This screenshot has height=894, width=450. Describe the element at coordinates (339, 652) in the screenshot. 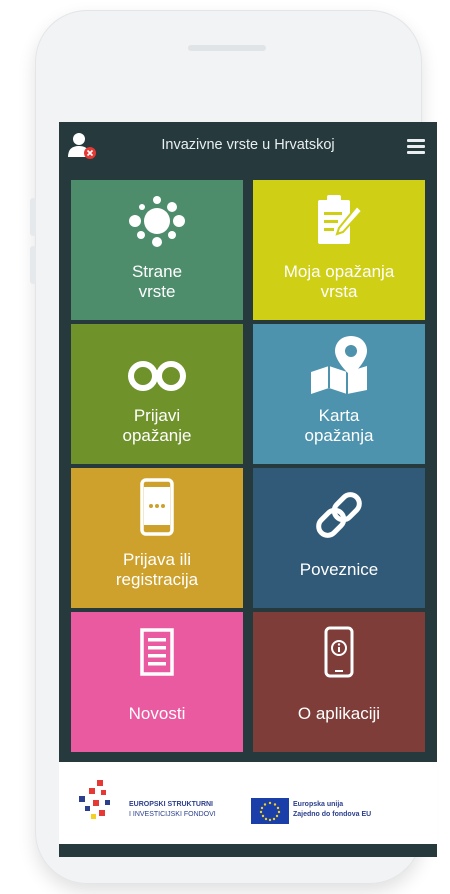

I see `phone-info-icon` at that location.